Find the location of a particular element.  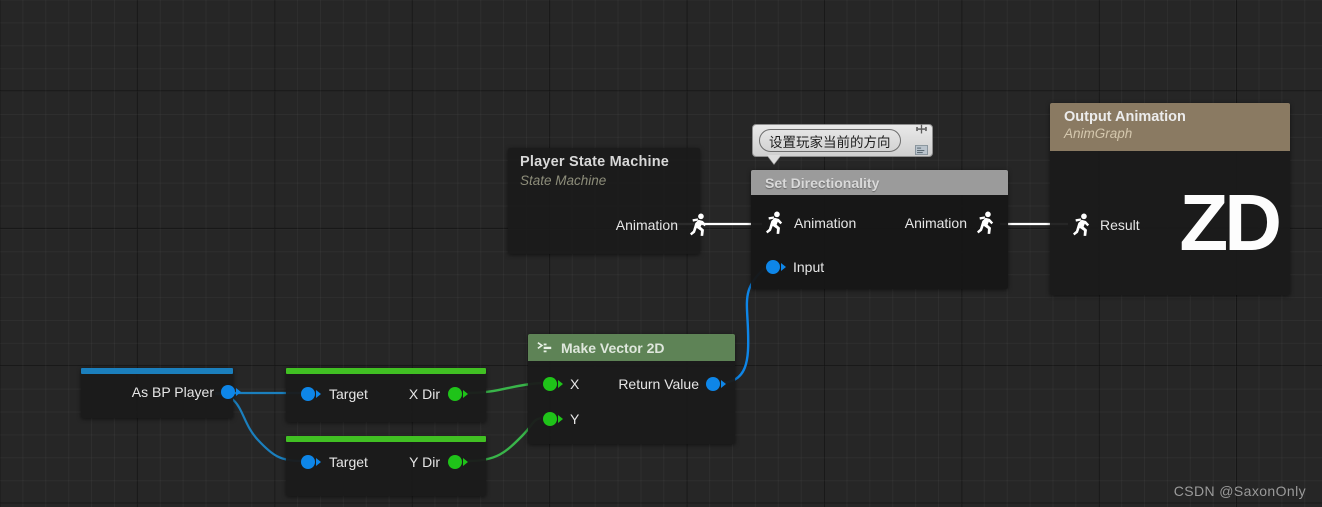

output-pin-as-bp-player: As BP Player is located at coordinates (186, 392).